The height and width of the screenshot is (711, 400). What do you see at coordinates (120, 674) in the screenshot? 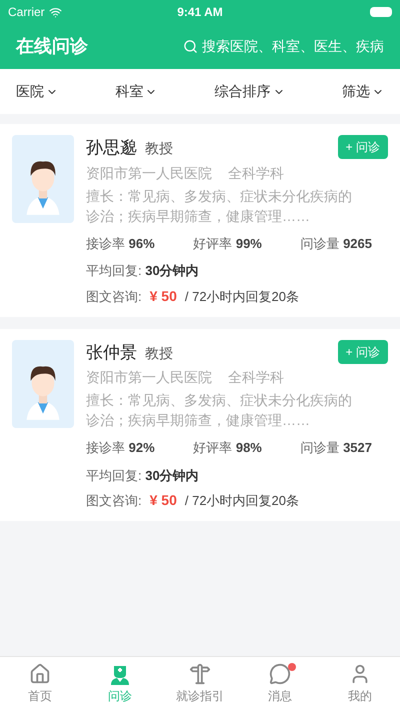
I see `doctor-icon` at bounding box center [120, 674].